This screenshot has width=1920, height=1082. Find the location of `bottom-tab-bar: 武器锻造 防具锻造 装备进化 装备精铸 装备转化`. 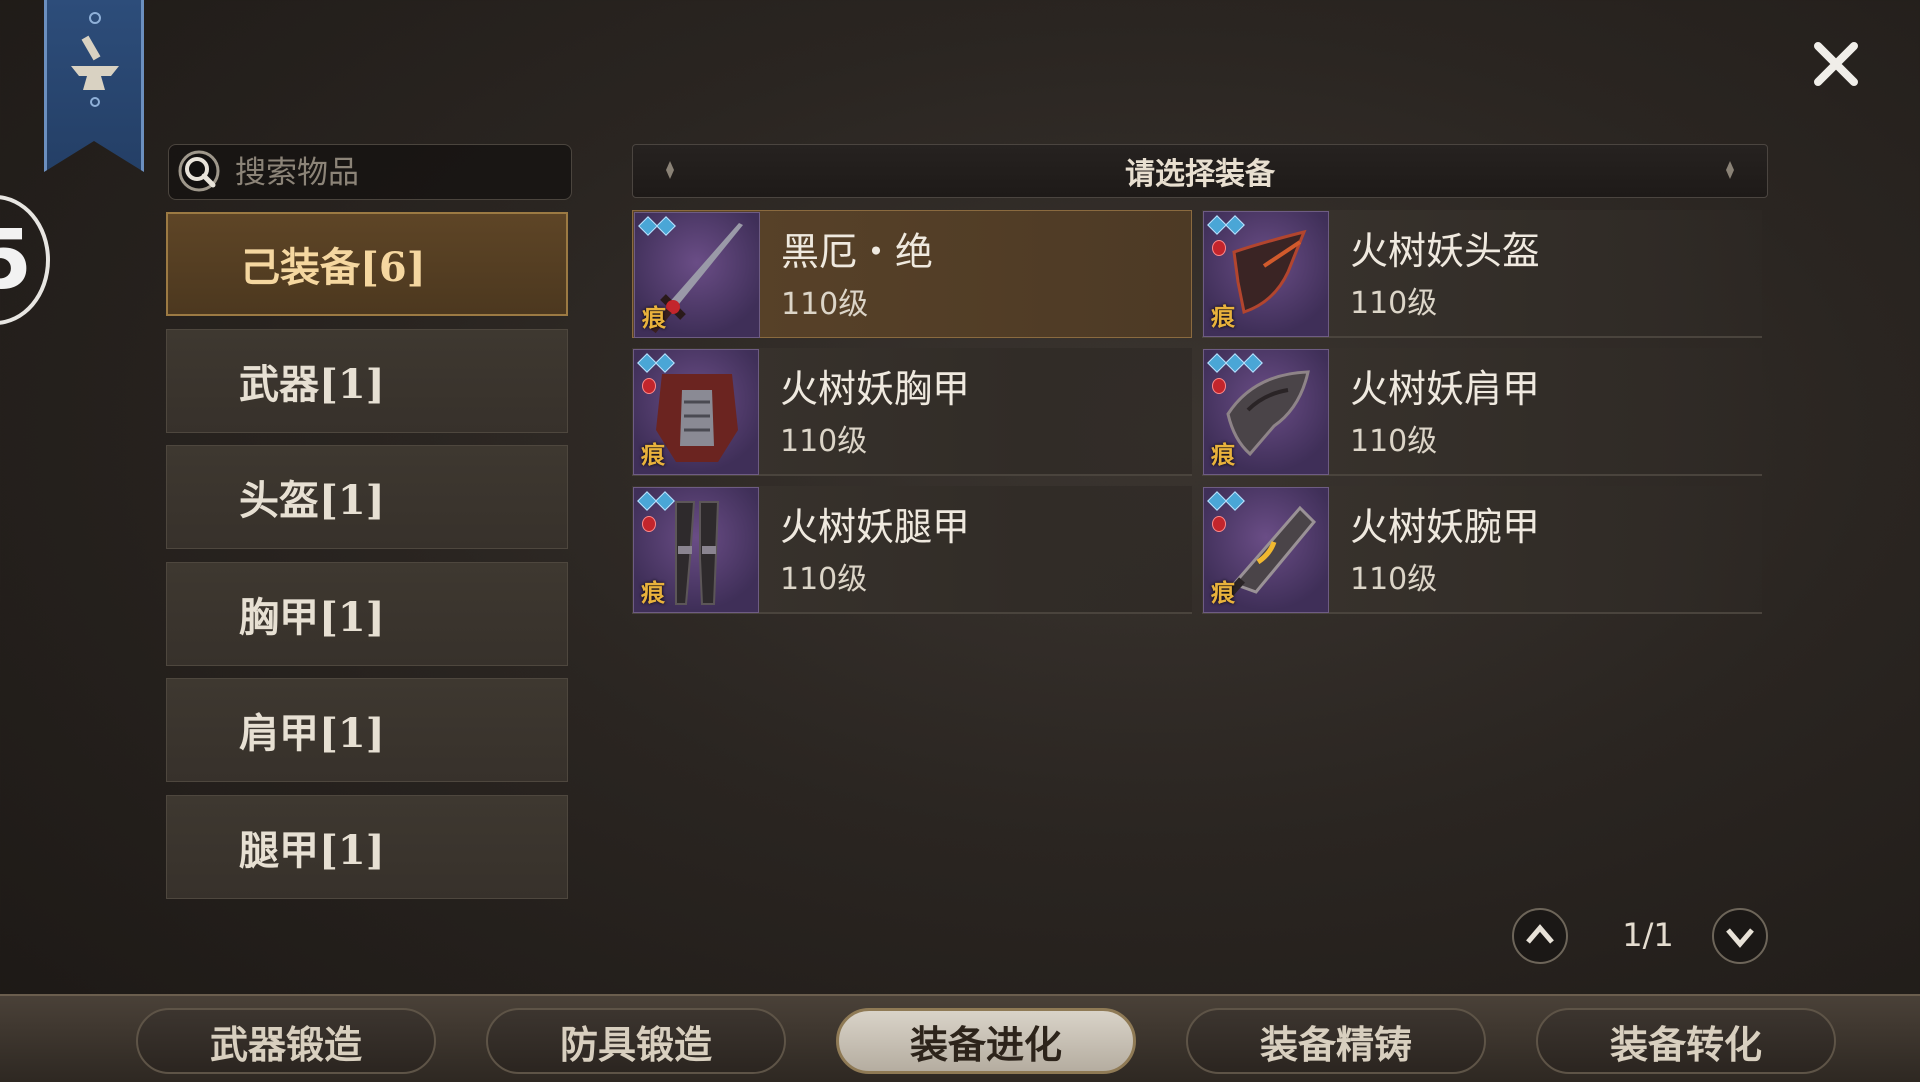

bottom-tab-bar: 武器锻造 防具锻造 装备进化 装备精铸 装备转化 is located at coordinates (960, 1038).